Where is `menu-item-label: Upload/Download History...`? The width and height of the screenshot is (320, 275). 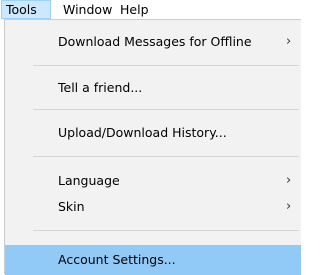 menu-item-label: Upload/Download History... is located at coordinates (142, 132).